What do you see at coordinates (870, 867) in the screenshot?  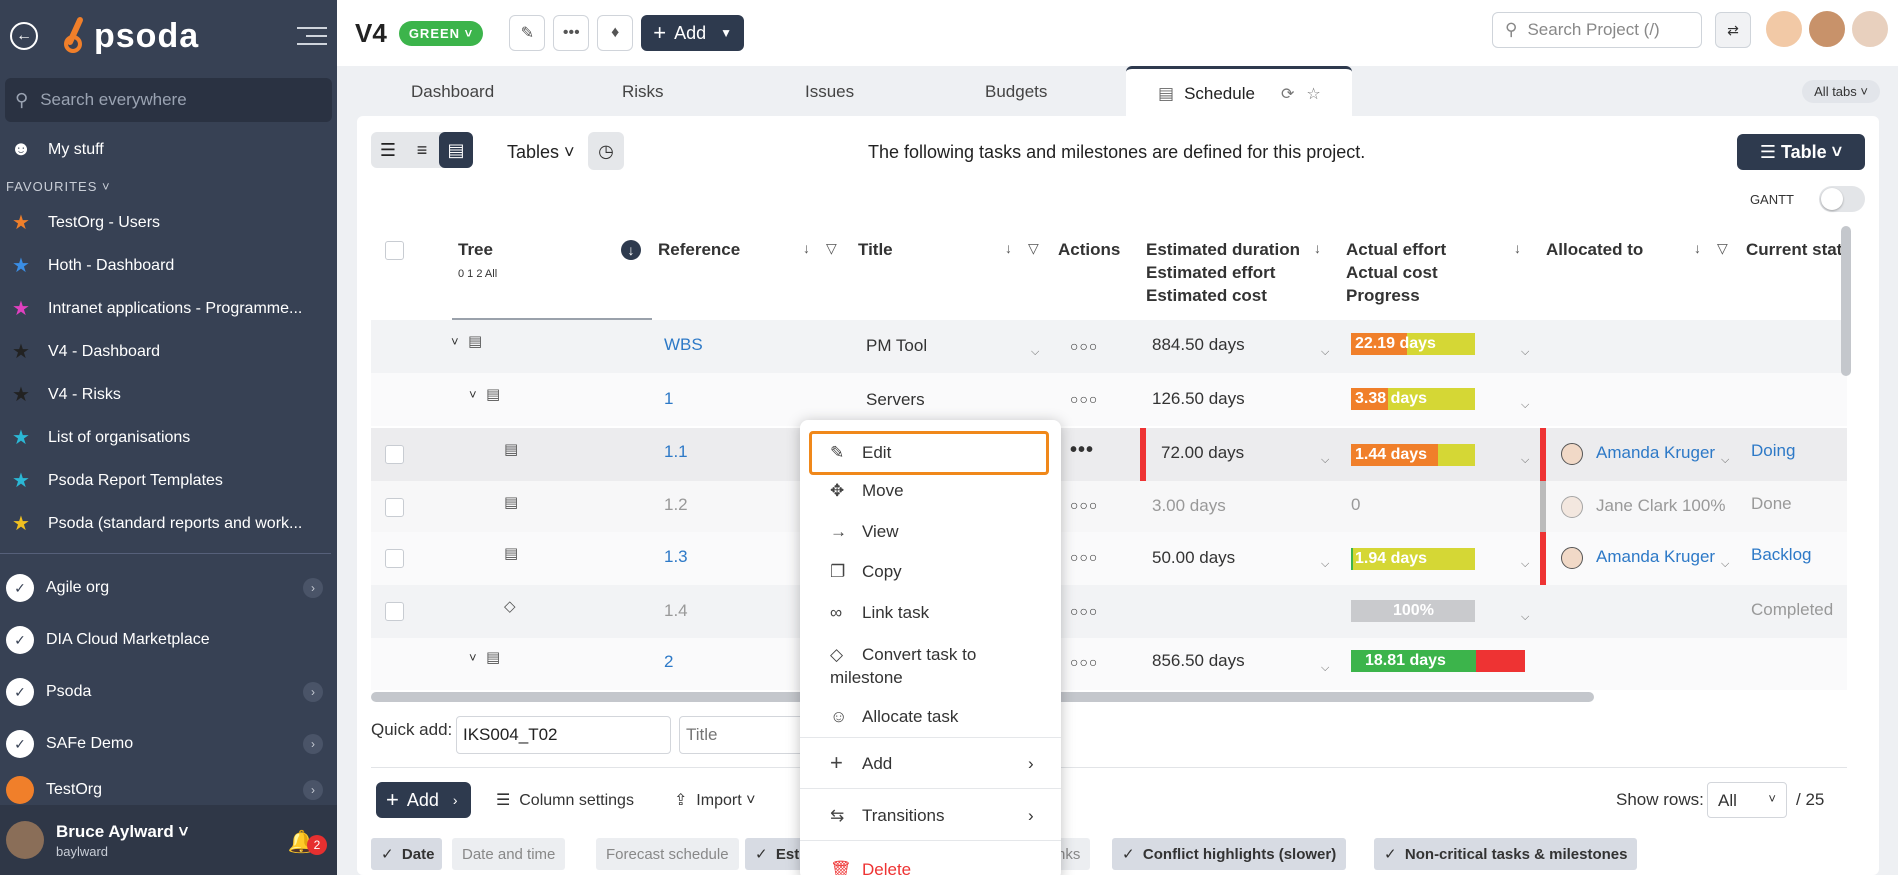 I see `menu-delete: 🗑 Delete` at bounding box center [870, 867].